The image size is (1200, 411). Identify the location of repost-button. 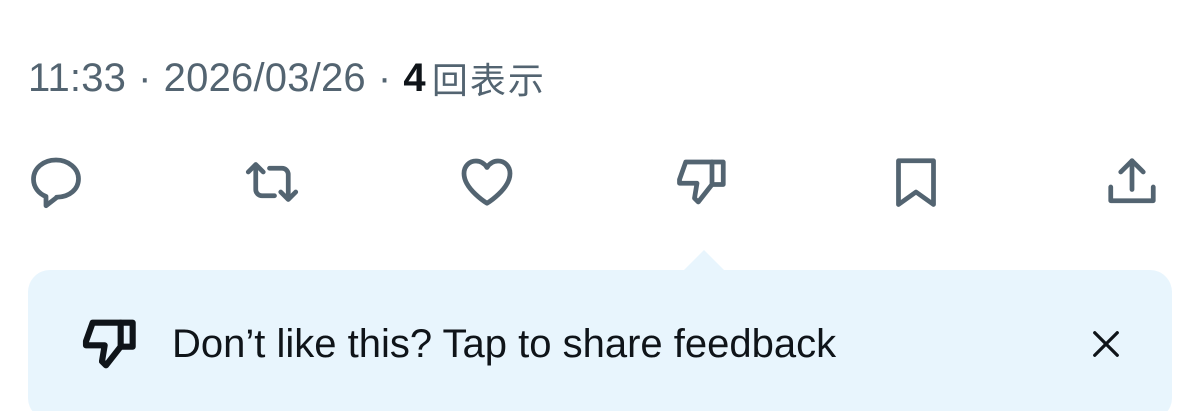
(272, 182).